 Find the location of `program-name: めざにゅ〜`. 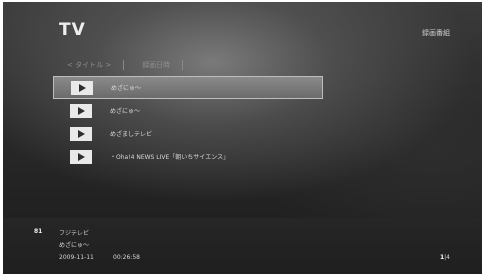

program-name: めざにゅ〜 is located at coordinates (74, 245).